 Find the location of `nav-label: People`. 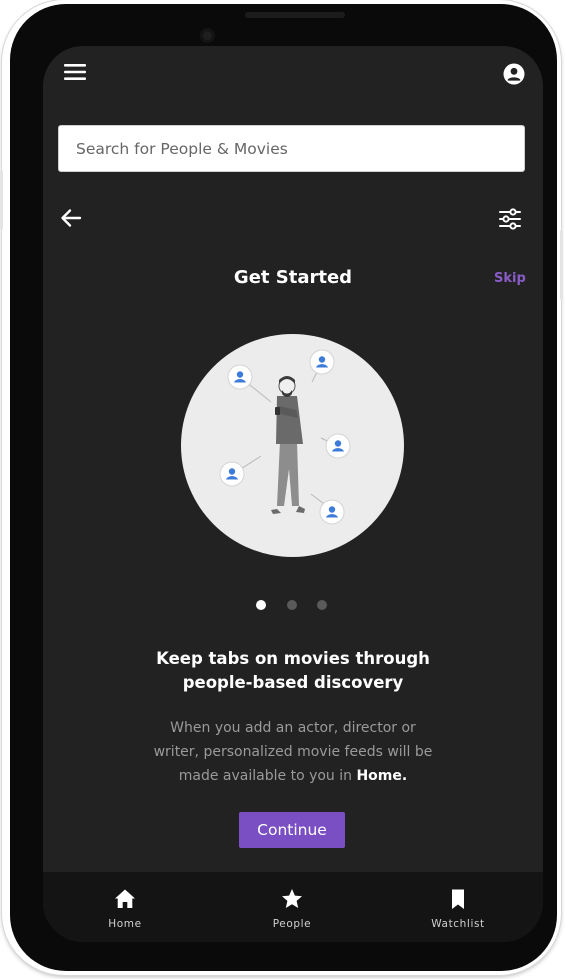

nav-label: People is located at coordinates (292, 924).